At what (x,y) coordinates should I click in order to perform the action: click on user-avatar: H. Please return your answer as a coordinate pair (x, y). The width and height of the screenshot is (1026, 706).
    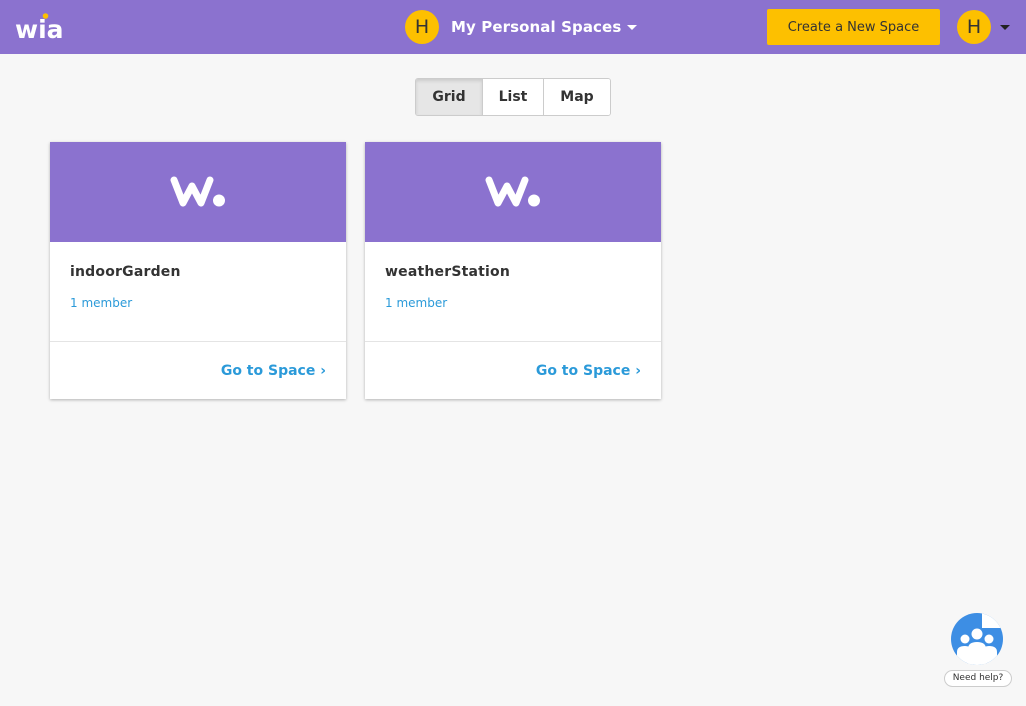
    Looking at the image, I should click on (974, 27).